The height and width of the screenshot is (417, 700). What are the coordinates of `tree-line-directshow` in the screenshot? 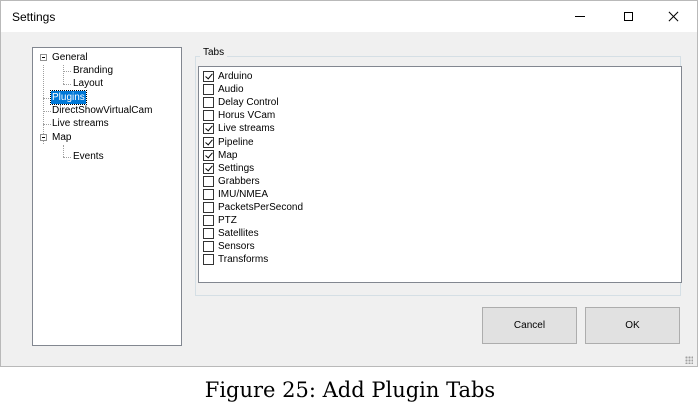 It's located at (47, 111).